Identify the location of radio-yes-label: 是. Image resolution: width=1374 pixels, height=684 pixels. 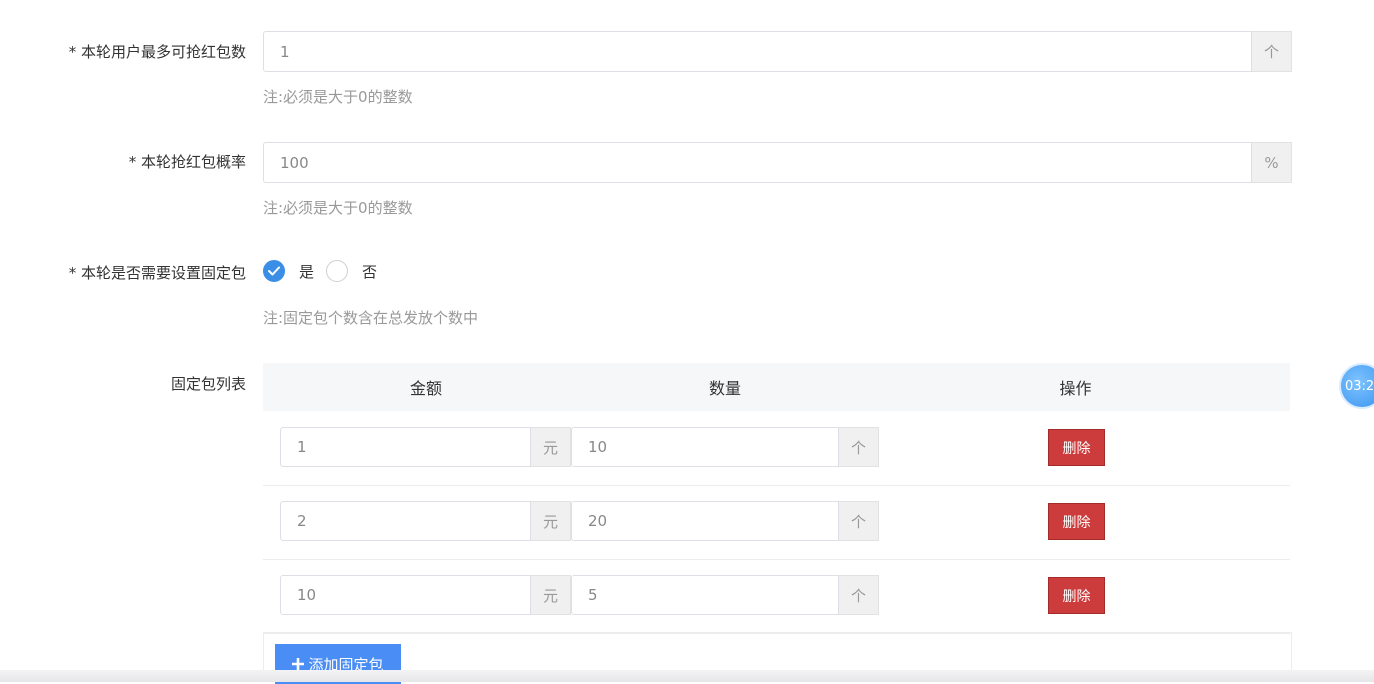
(306, 271).